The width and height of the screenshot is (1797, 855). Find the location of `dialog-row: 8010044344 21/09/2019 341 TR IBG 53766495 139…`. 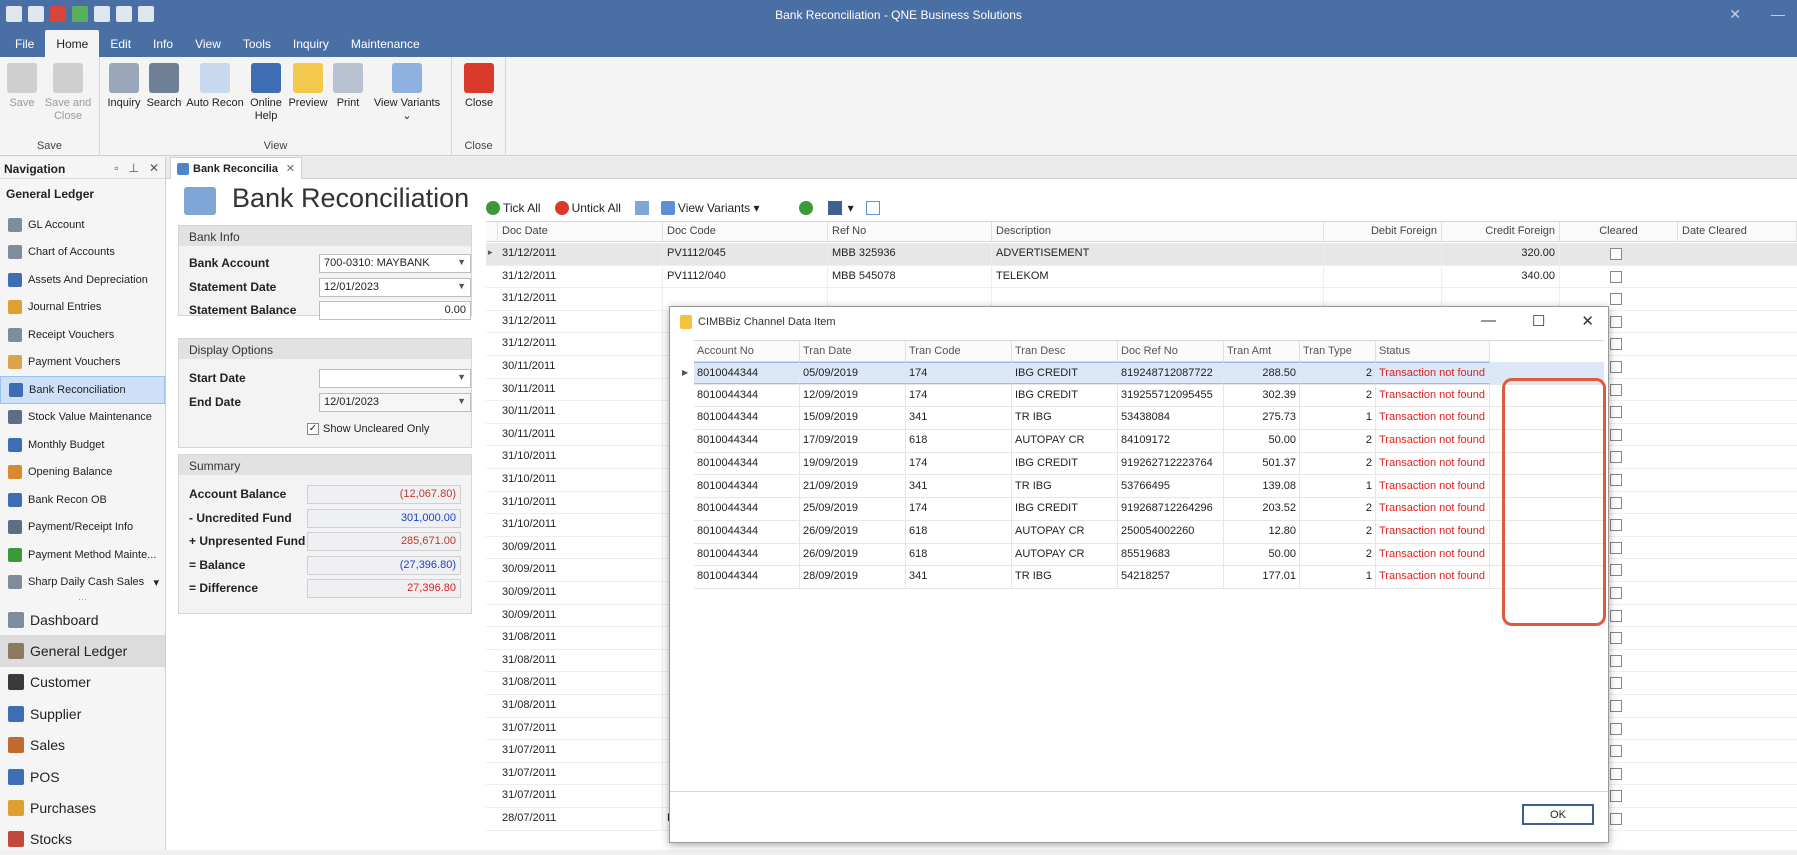

dialog-row: 8010044344 21/09/2019 341 TR IBG 53766495 139… is located at coordinates (1149, 487).